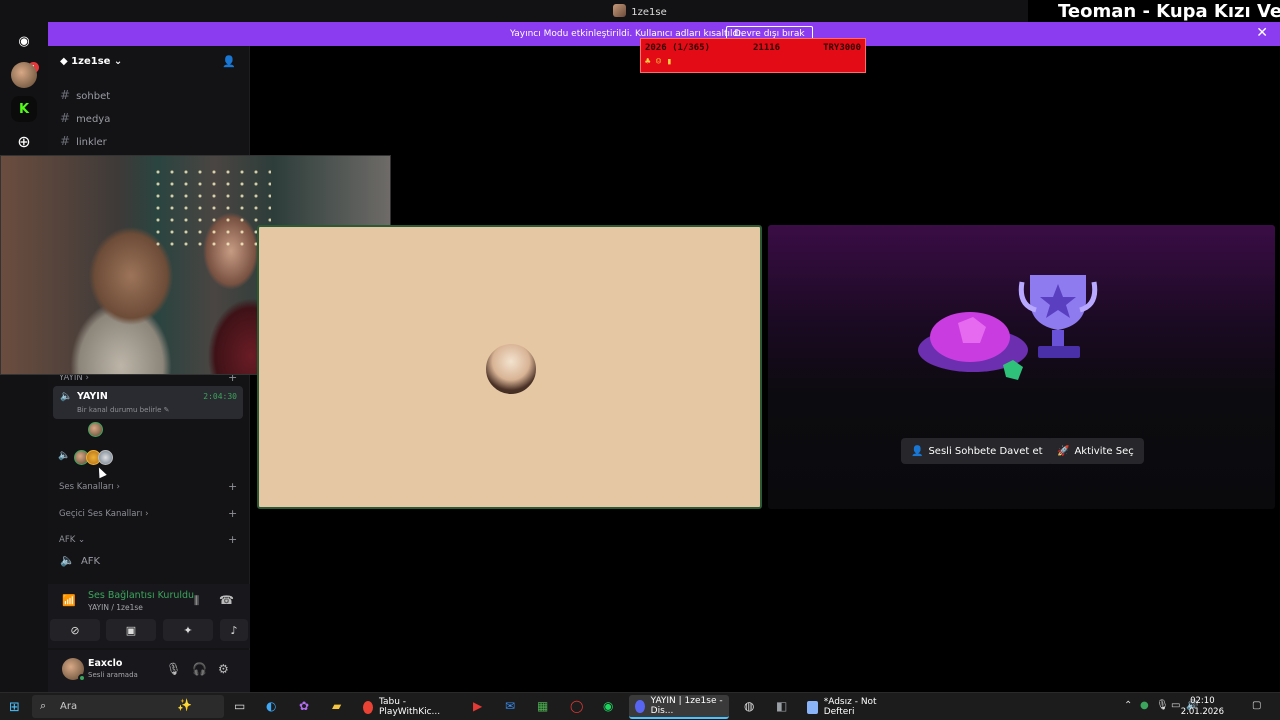 The width and height of the screenshot is (1280, 720). I want to click on taskbar-app-label: *Adsız - Not Defteri, so click(850, 707).